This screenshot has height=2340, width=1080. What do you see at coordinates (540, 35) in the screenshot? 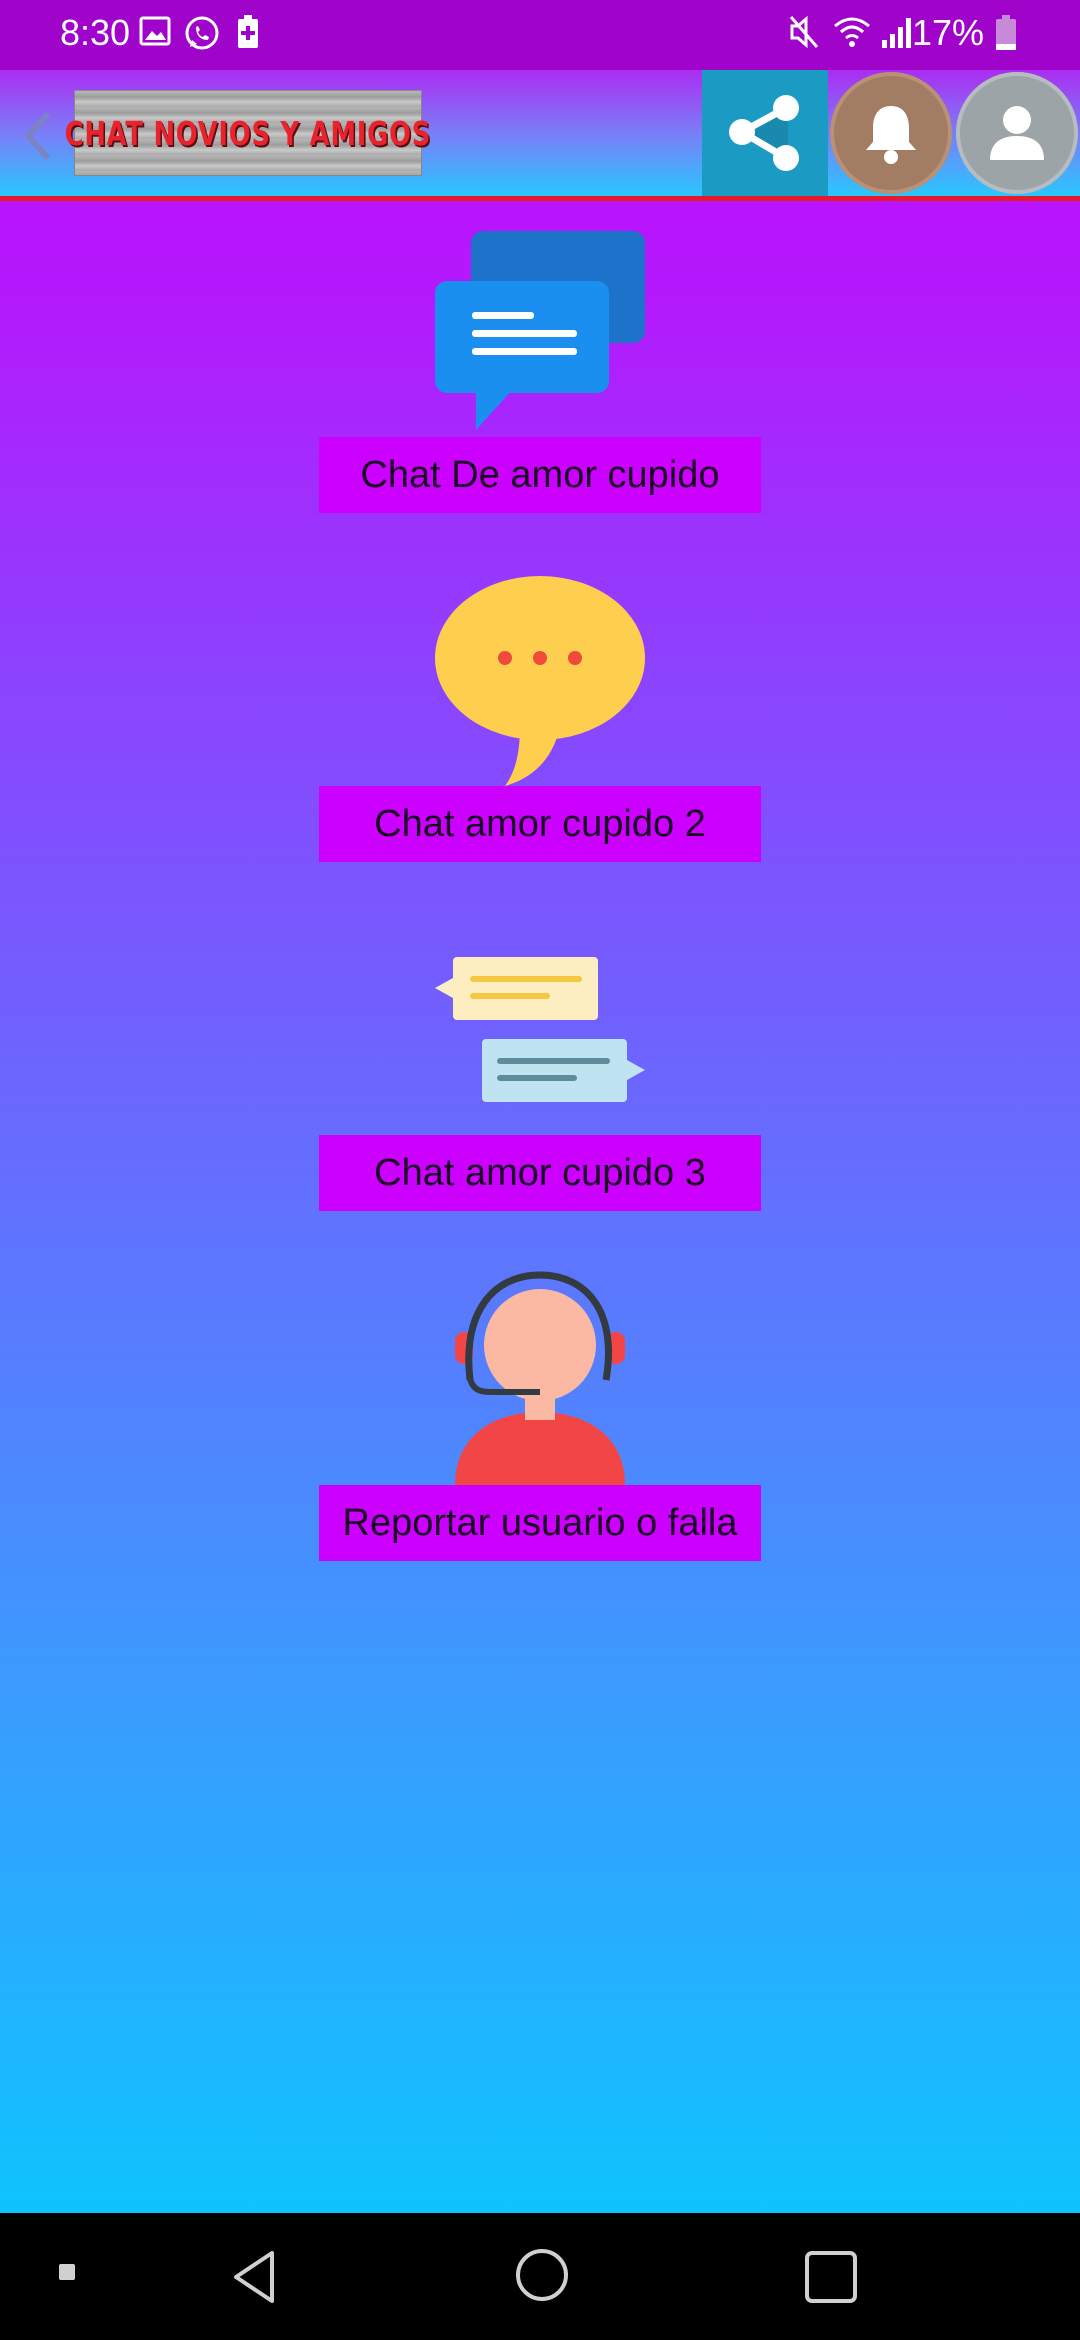
I see `status-bar: 8:30 17%` at bounding box center [540, 35].